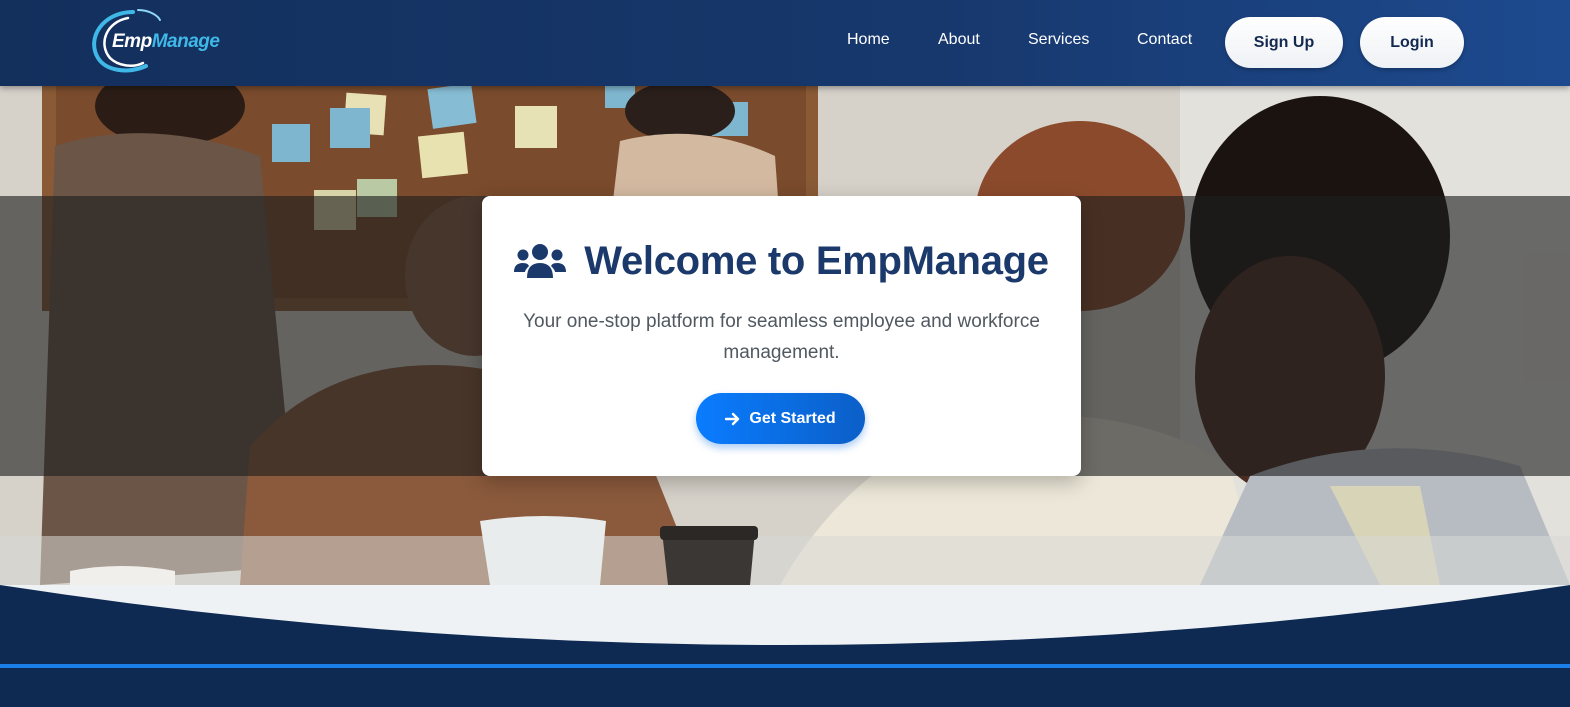 This screenshot has height=707, width=1570. I want to click on nav-link-contact: Contact, so click(1164, 40).